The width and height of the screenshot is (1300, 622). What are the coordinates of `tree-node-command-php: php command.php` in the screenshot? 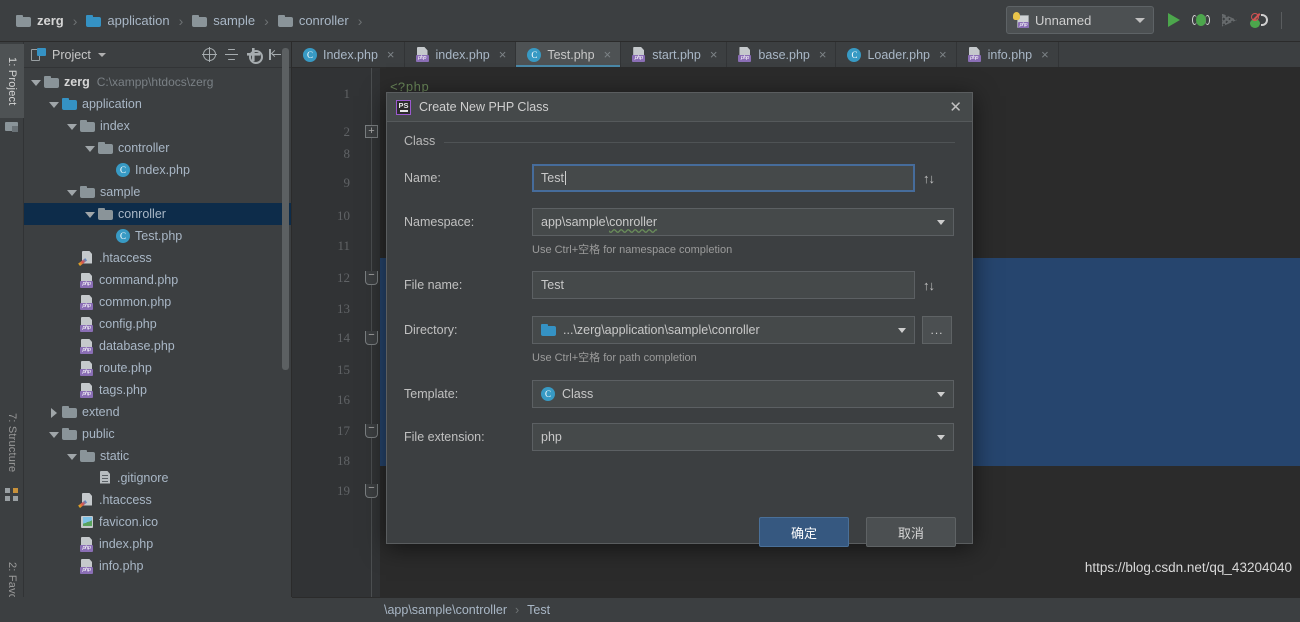 It's located at (157, 280).